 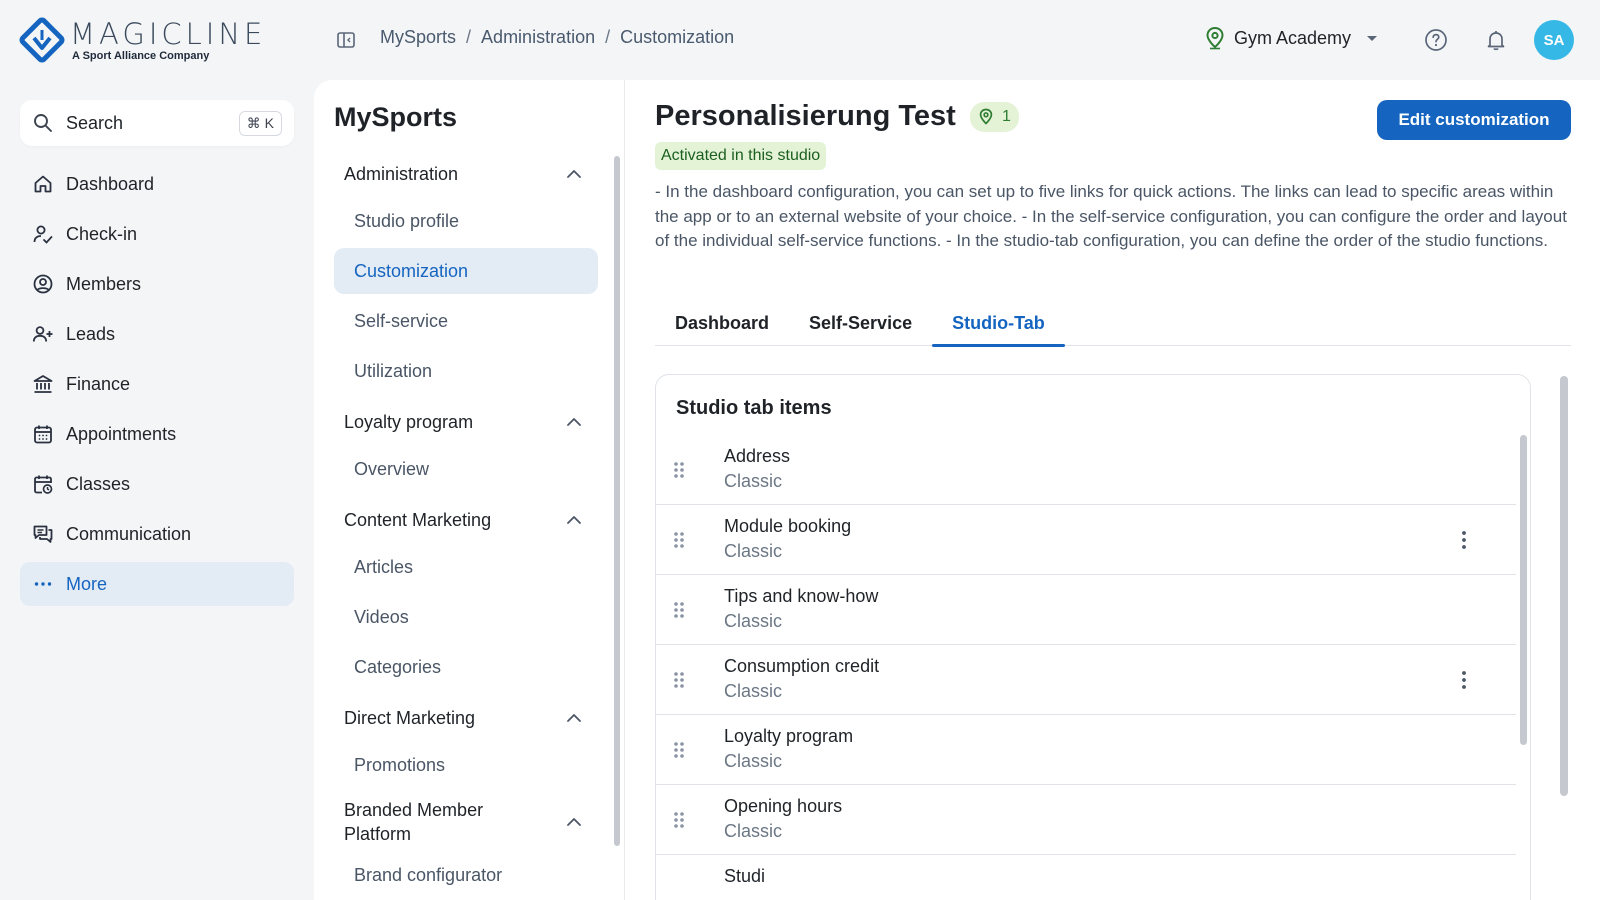 What do you see at coordinates (1086, 470) in the screenshot?
I see `list-item: Address Classic` at bounding box center [1086, 470].